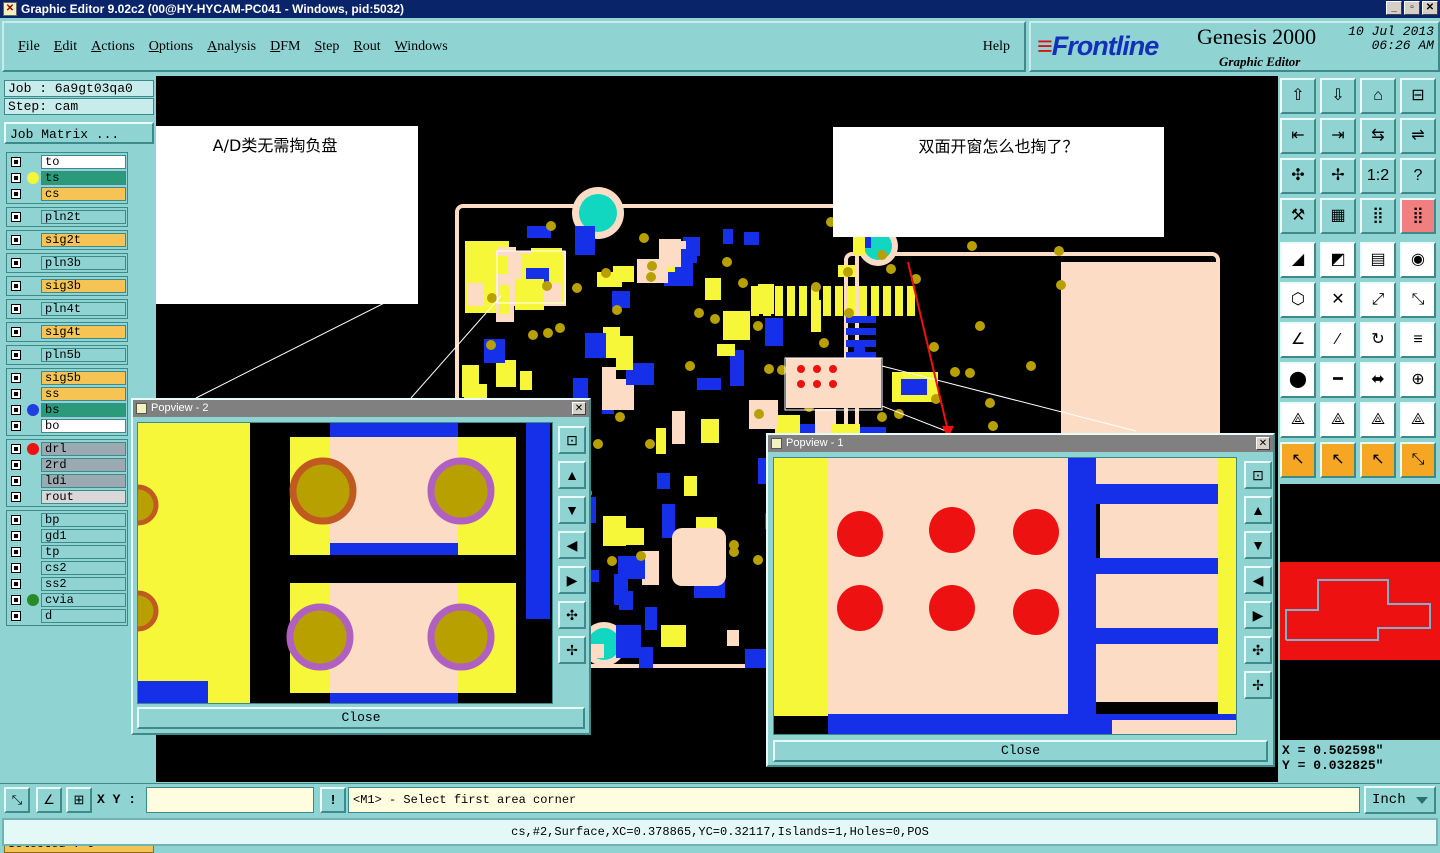  What do you see at coordinates (421, 47) in the screenshot?
I see `menu-windows: Windows` at bounding box center [421, 47].